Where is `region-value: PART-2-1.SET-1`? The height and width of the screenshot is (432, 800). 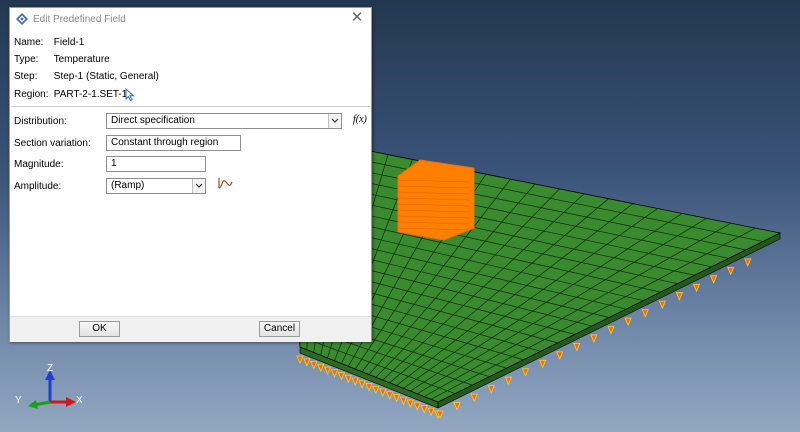
region-value: PART-2-1.SET-1 is located at coordinates (90, 94).